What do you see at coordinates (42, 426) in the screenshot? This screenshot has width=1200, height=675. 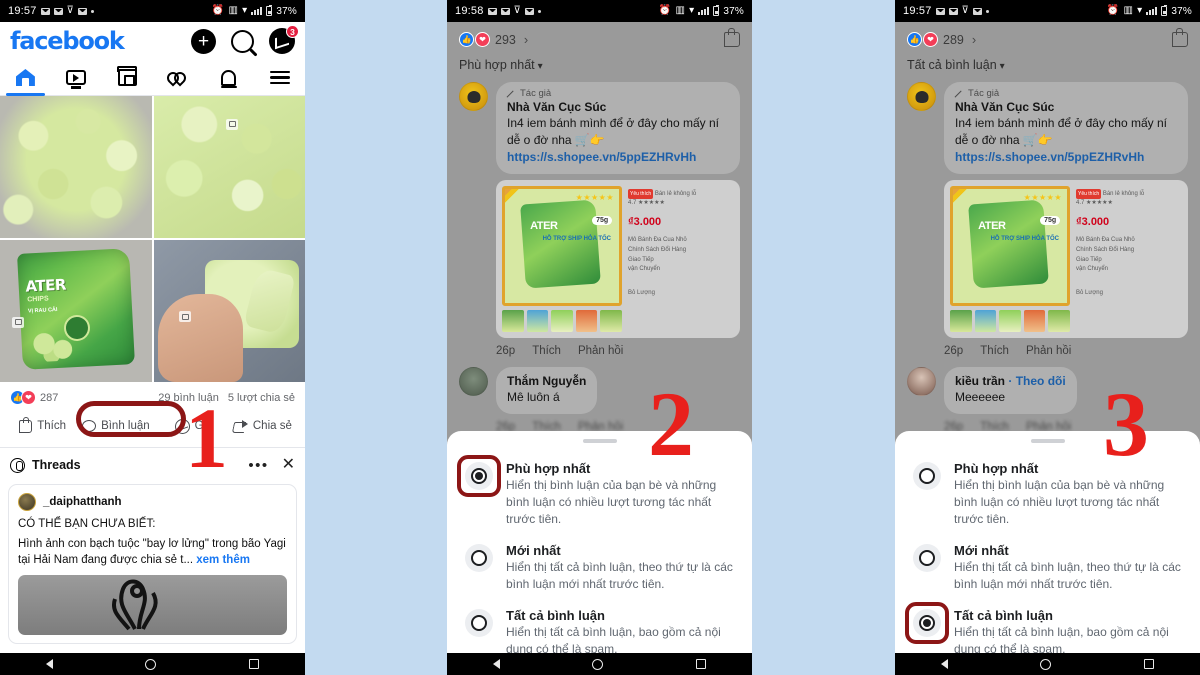 I see `like-button: Thích` at bounding box center [42, 426].